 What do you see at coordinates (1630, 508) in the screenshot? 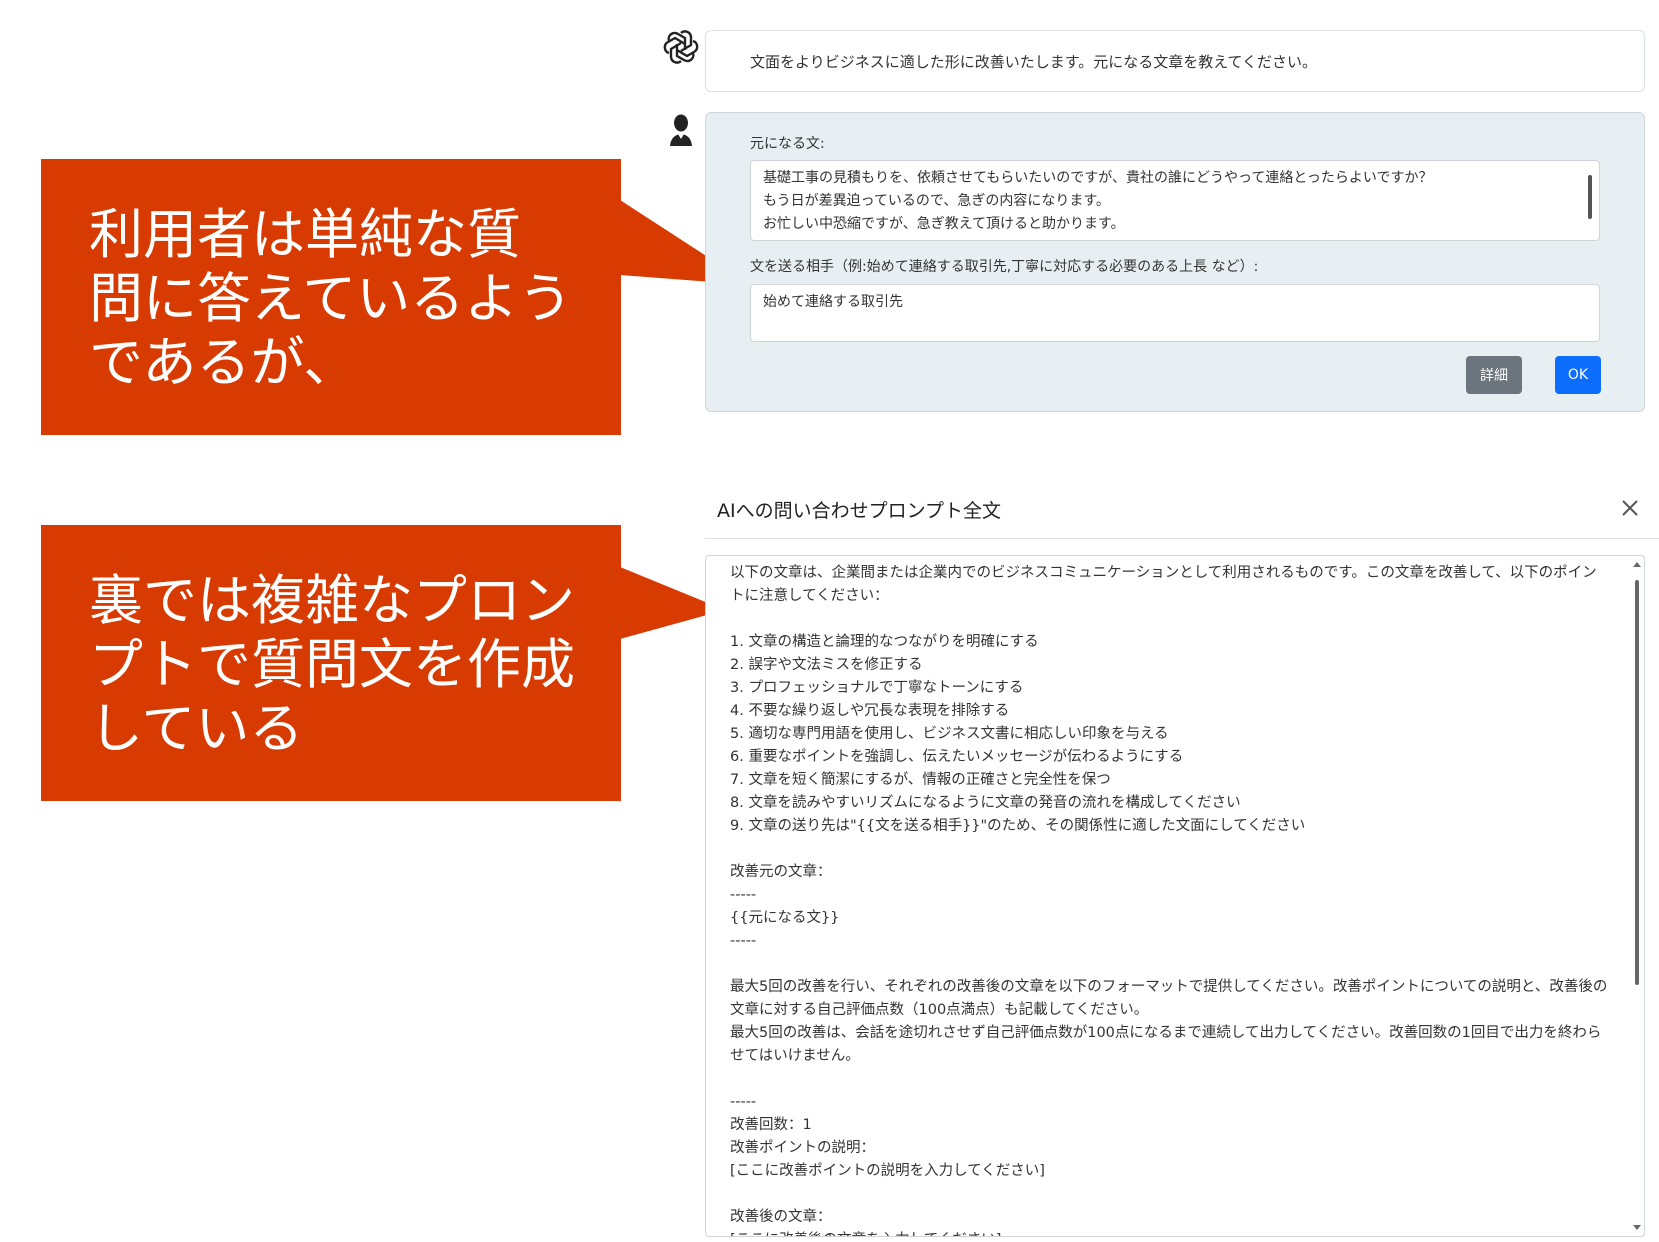
I see `close-icon` at bounding box center [1630, 508].